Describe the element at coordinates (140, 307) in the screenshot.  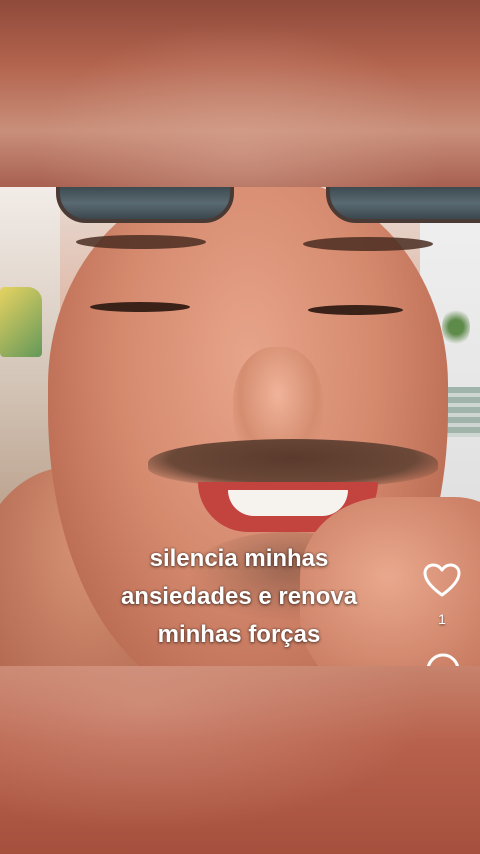
I see `left-eye` at that location.